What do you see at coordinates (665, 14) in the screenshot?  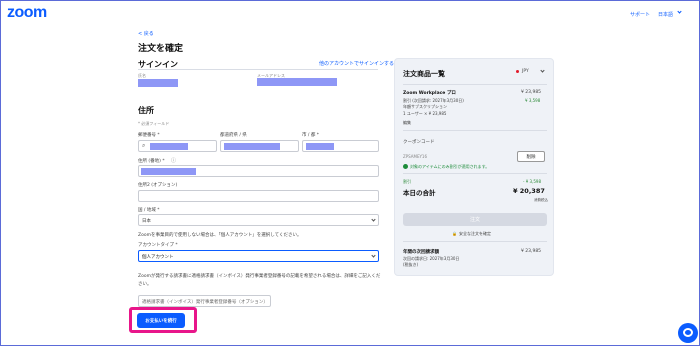 I see `language-selector: 日本語` at bounding box center [665, 14].